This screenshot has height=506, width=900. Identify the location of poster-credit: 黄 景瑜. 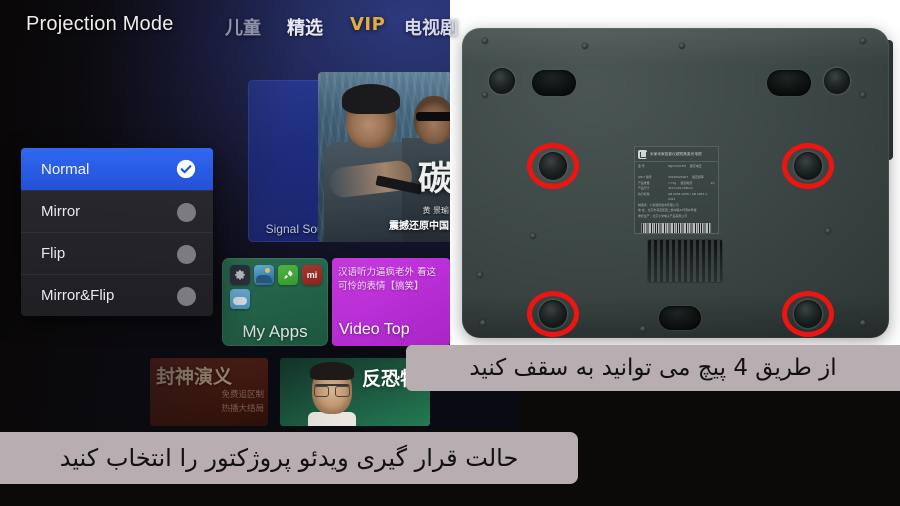
(435, 210).